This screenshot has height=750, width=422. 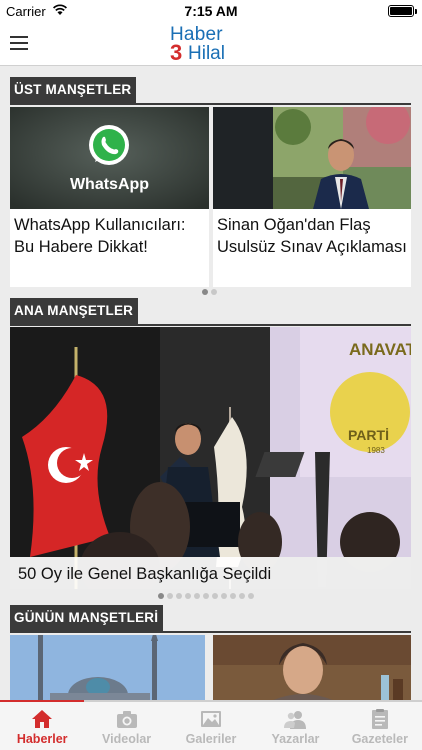 I want to click on tab-yazarlar: Yazarlar, so click(x=295, y=726).